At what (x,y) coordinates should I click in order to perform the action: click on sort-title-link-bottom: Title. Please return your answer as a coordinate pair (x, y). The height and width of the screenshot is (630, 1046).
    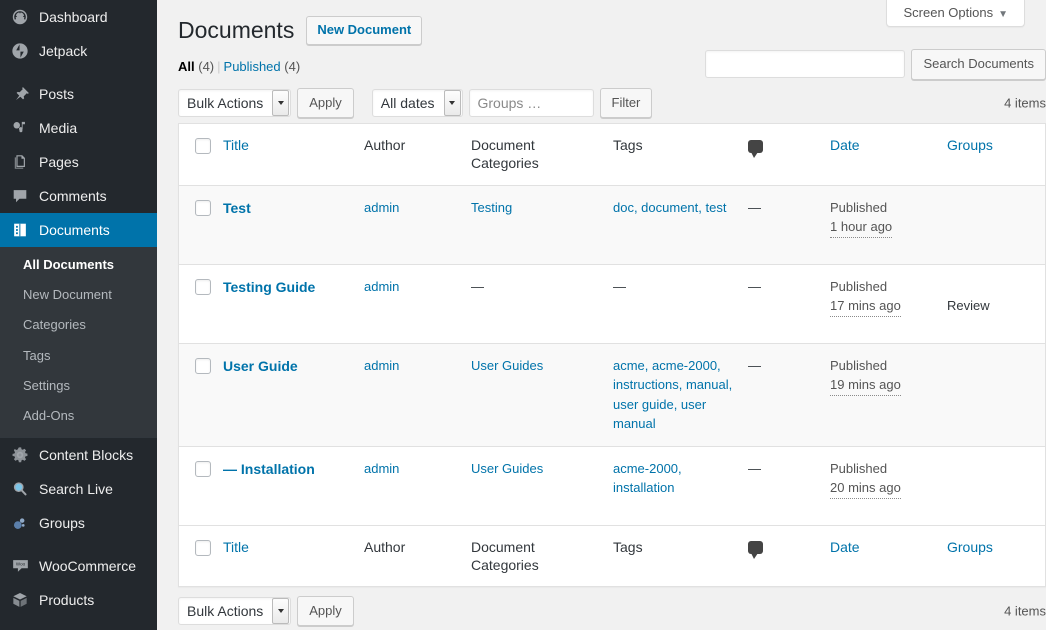
    Looking at the image, I should click on (236, 547).